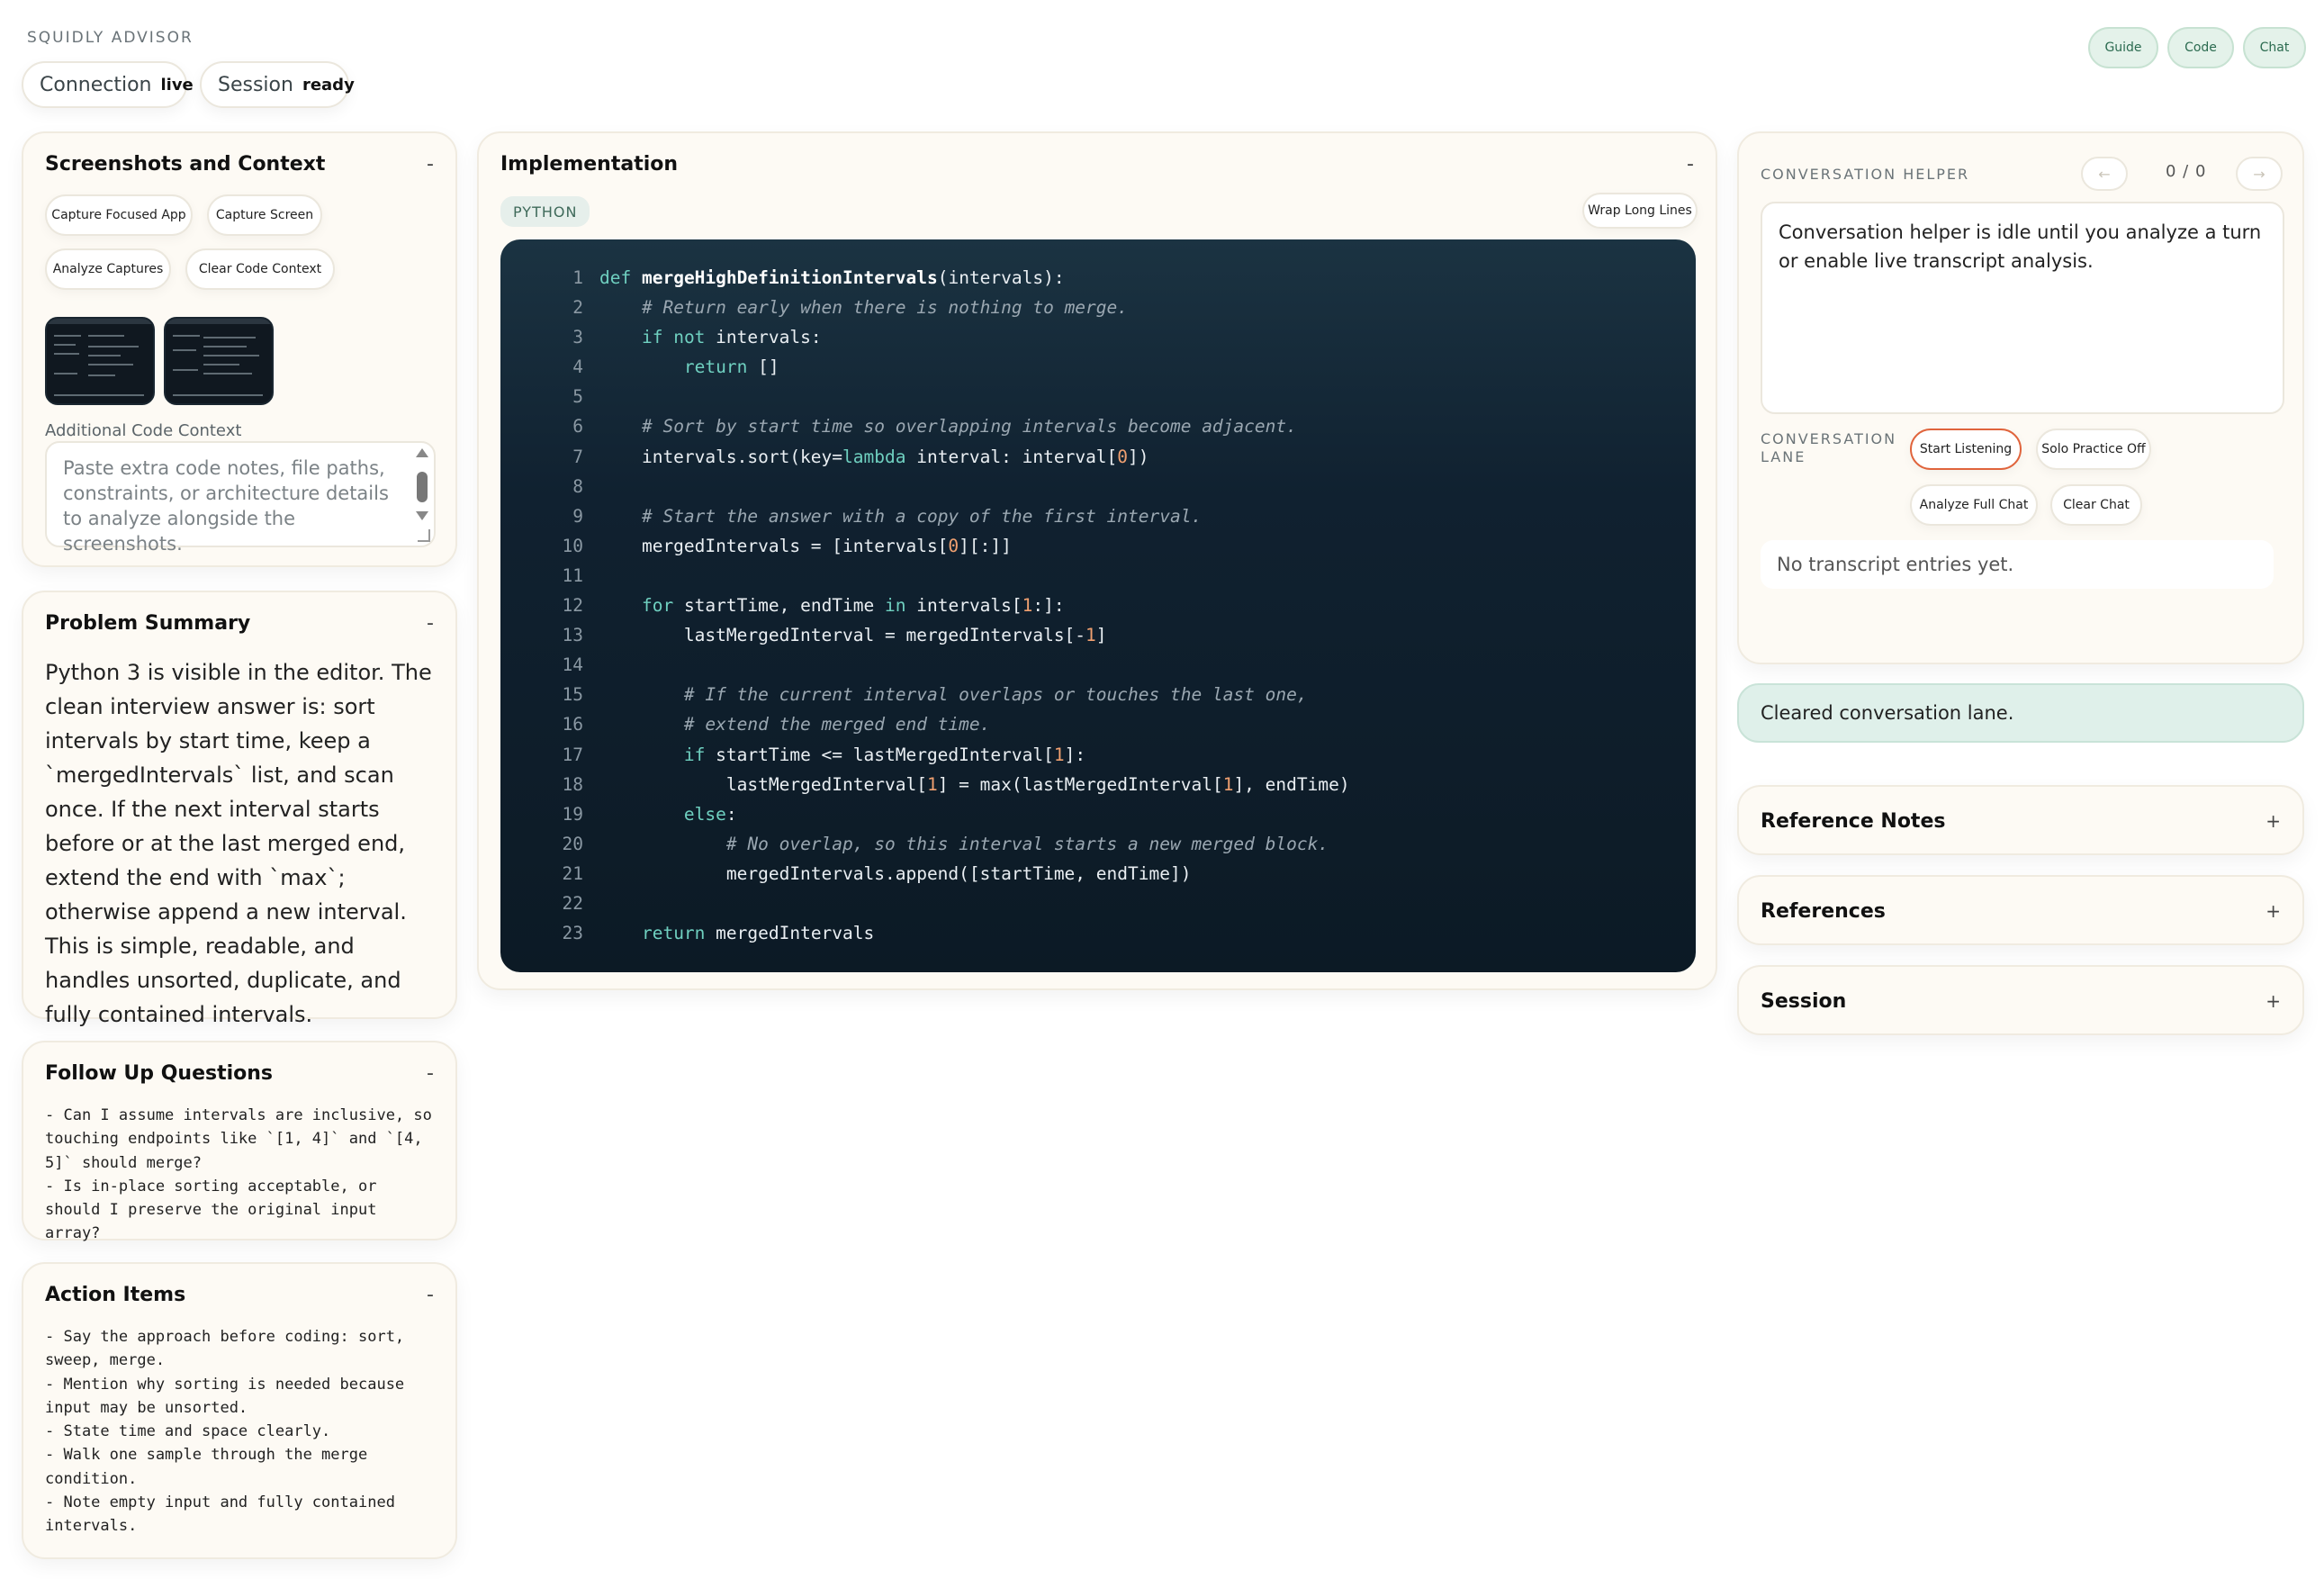 Image resolution: width=2324 pixels, height=1579 pixels. Describe the element at coordinates (2186, 171) in the screenshot. I see `turn-counter: 0 / 0` at that location.